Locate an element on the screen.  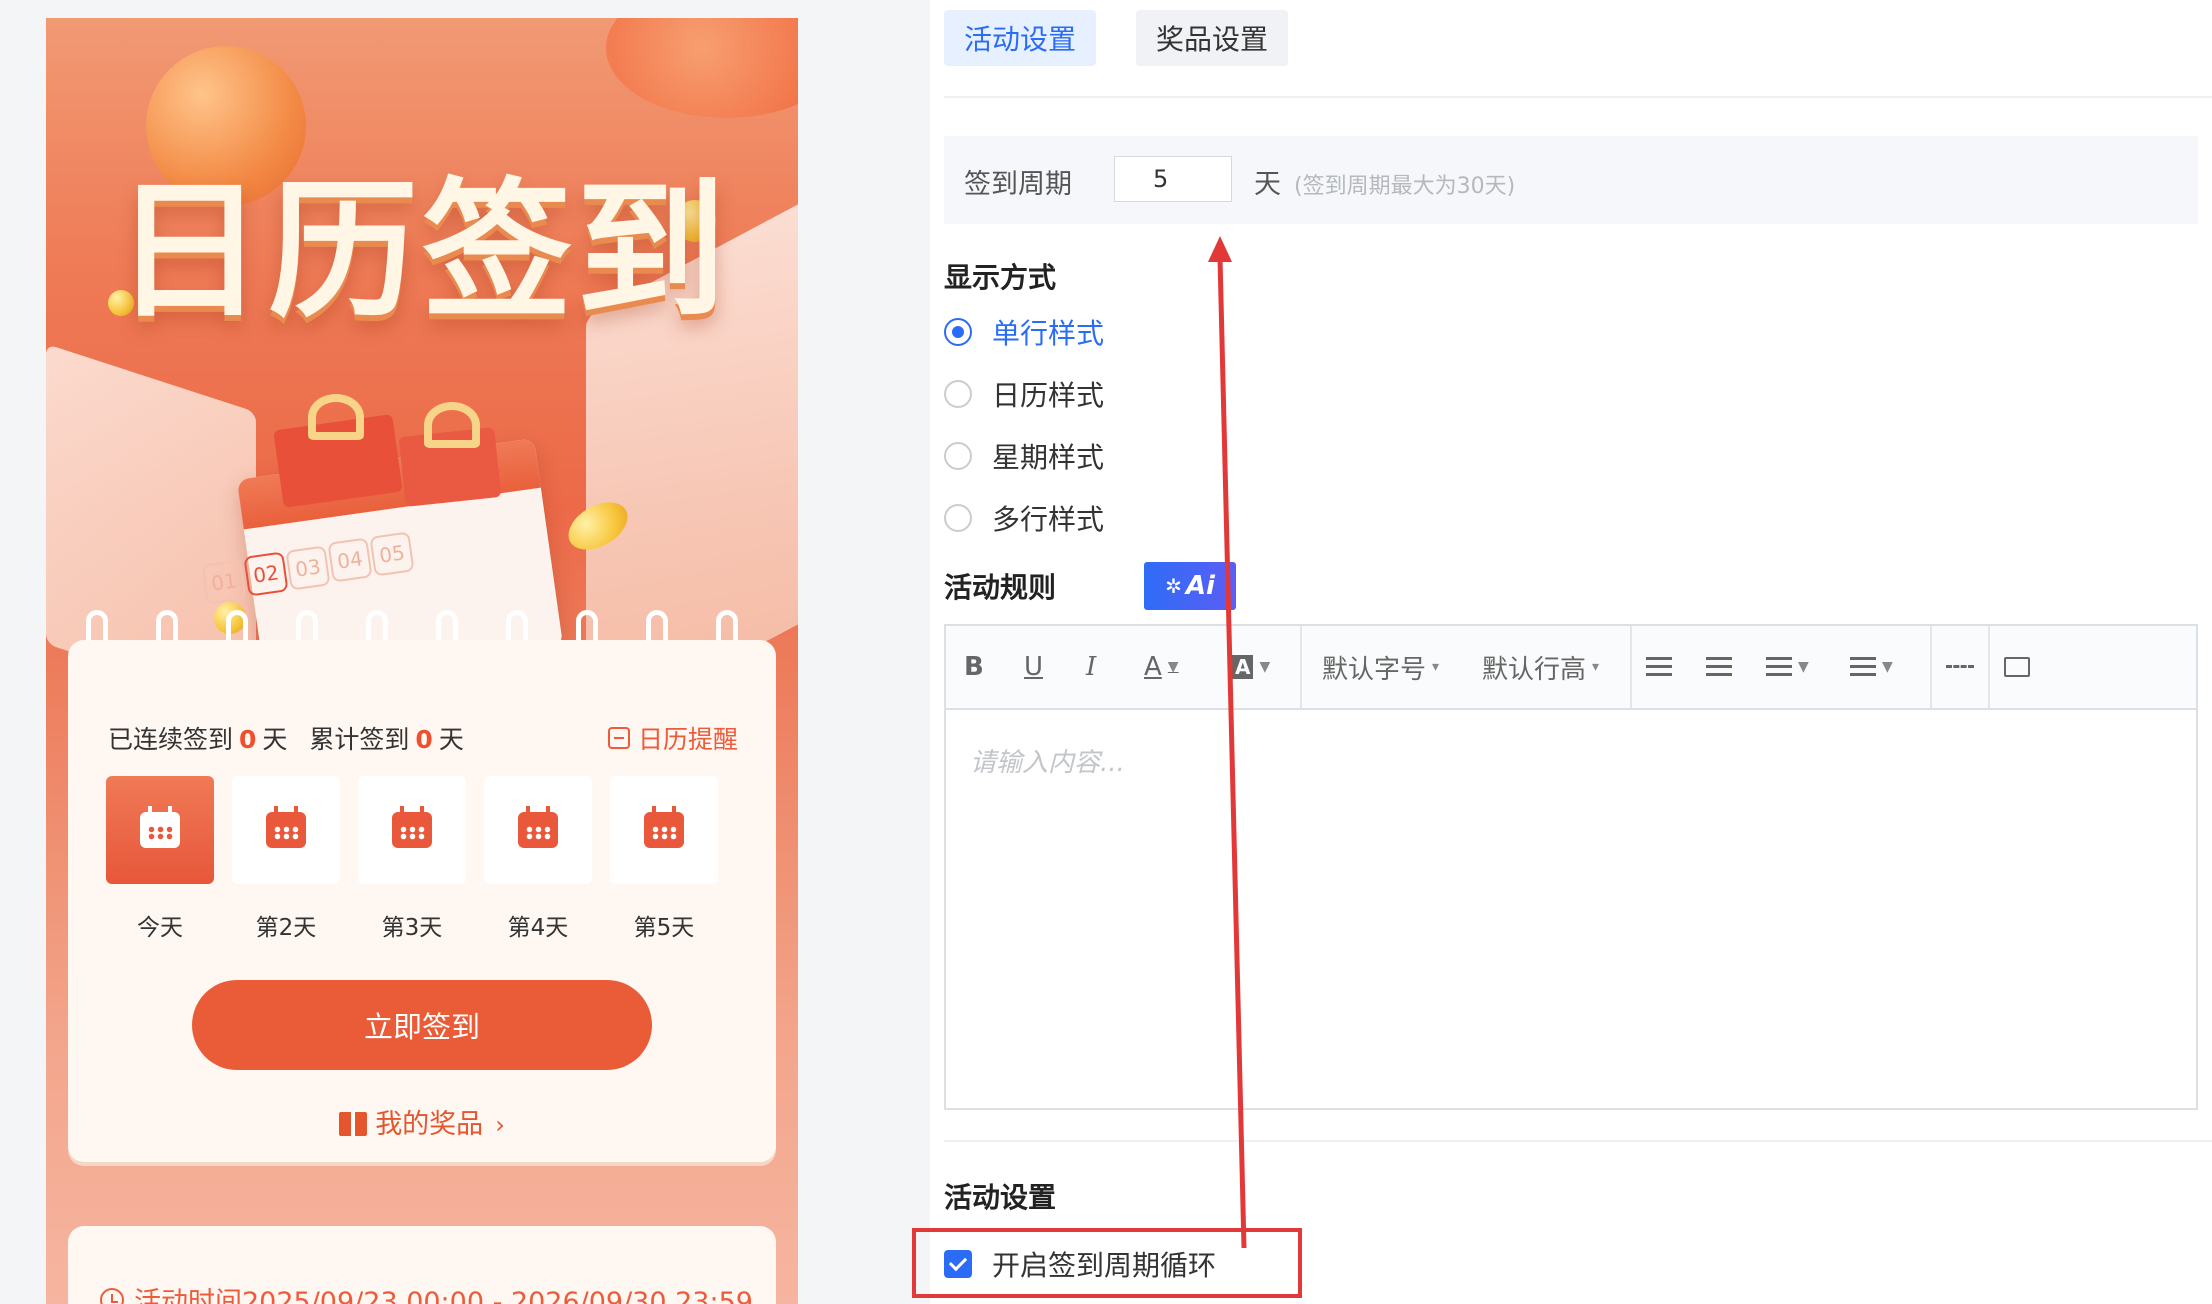
annotation-arrow is located at coordinates (1227, 742).